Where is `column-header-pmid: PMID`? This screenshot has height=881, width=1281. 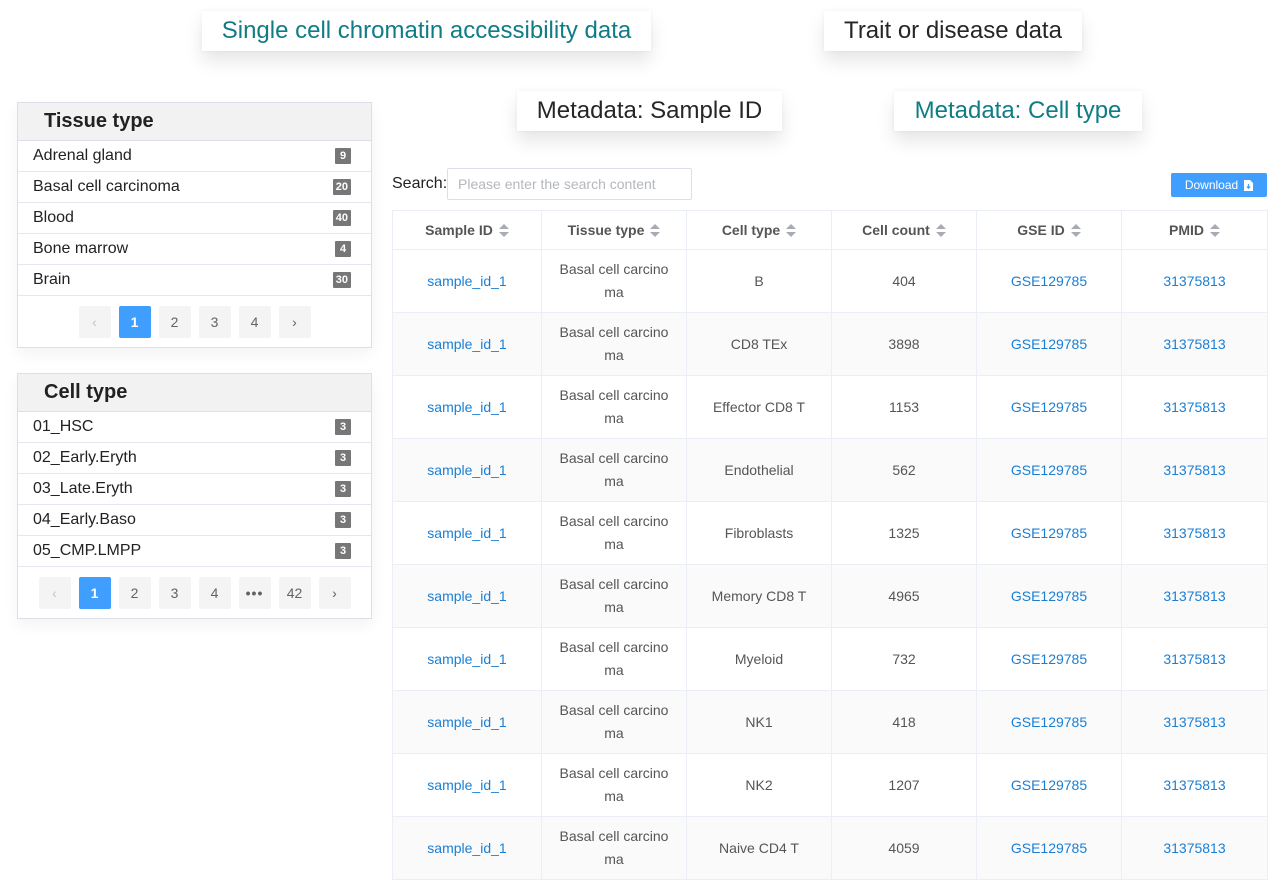 column-header-pmid: PMID is located at coordinates (1194, 230).